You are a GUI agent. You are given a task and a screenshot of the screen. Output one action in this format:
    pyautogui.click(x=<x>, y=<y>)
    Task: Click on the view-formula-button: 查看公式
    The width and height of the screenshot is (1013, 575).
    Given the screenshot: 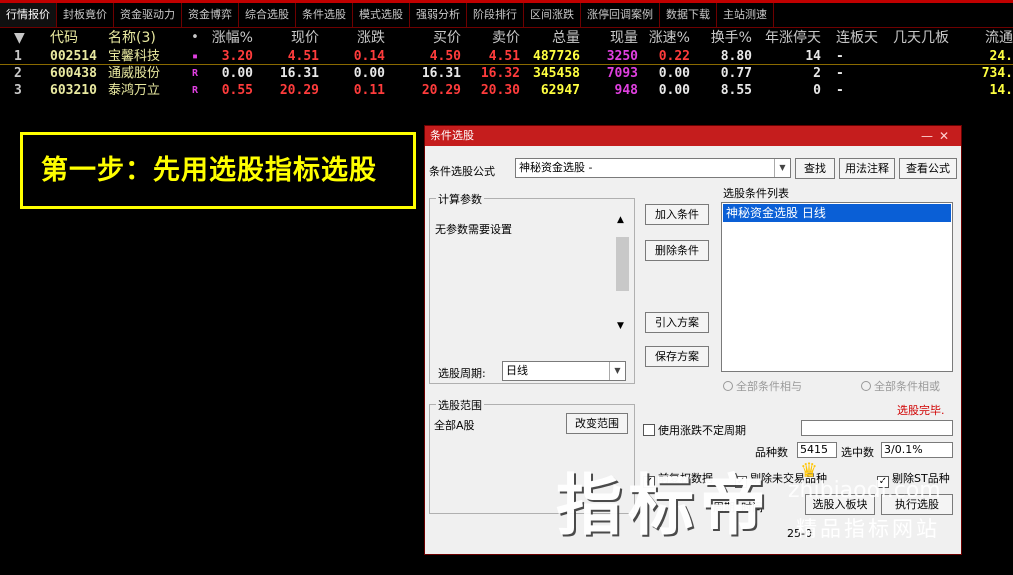 What is the action you would take?
    pyautogui.click(x=928, y=168)
    